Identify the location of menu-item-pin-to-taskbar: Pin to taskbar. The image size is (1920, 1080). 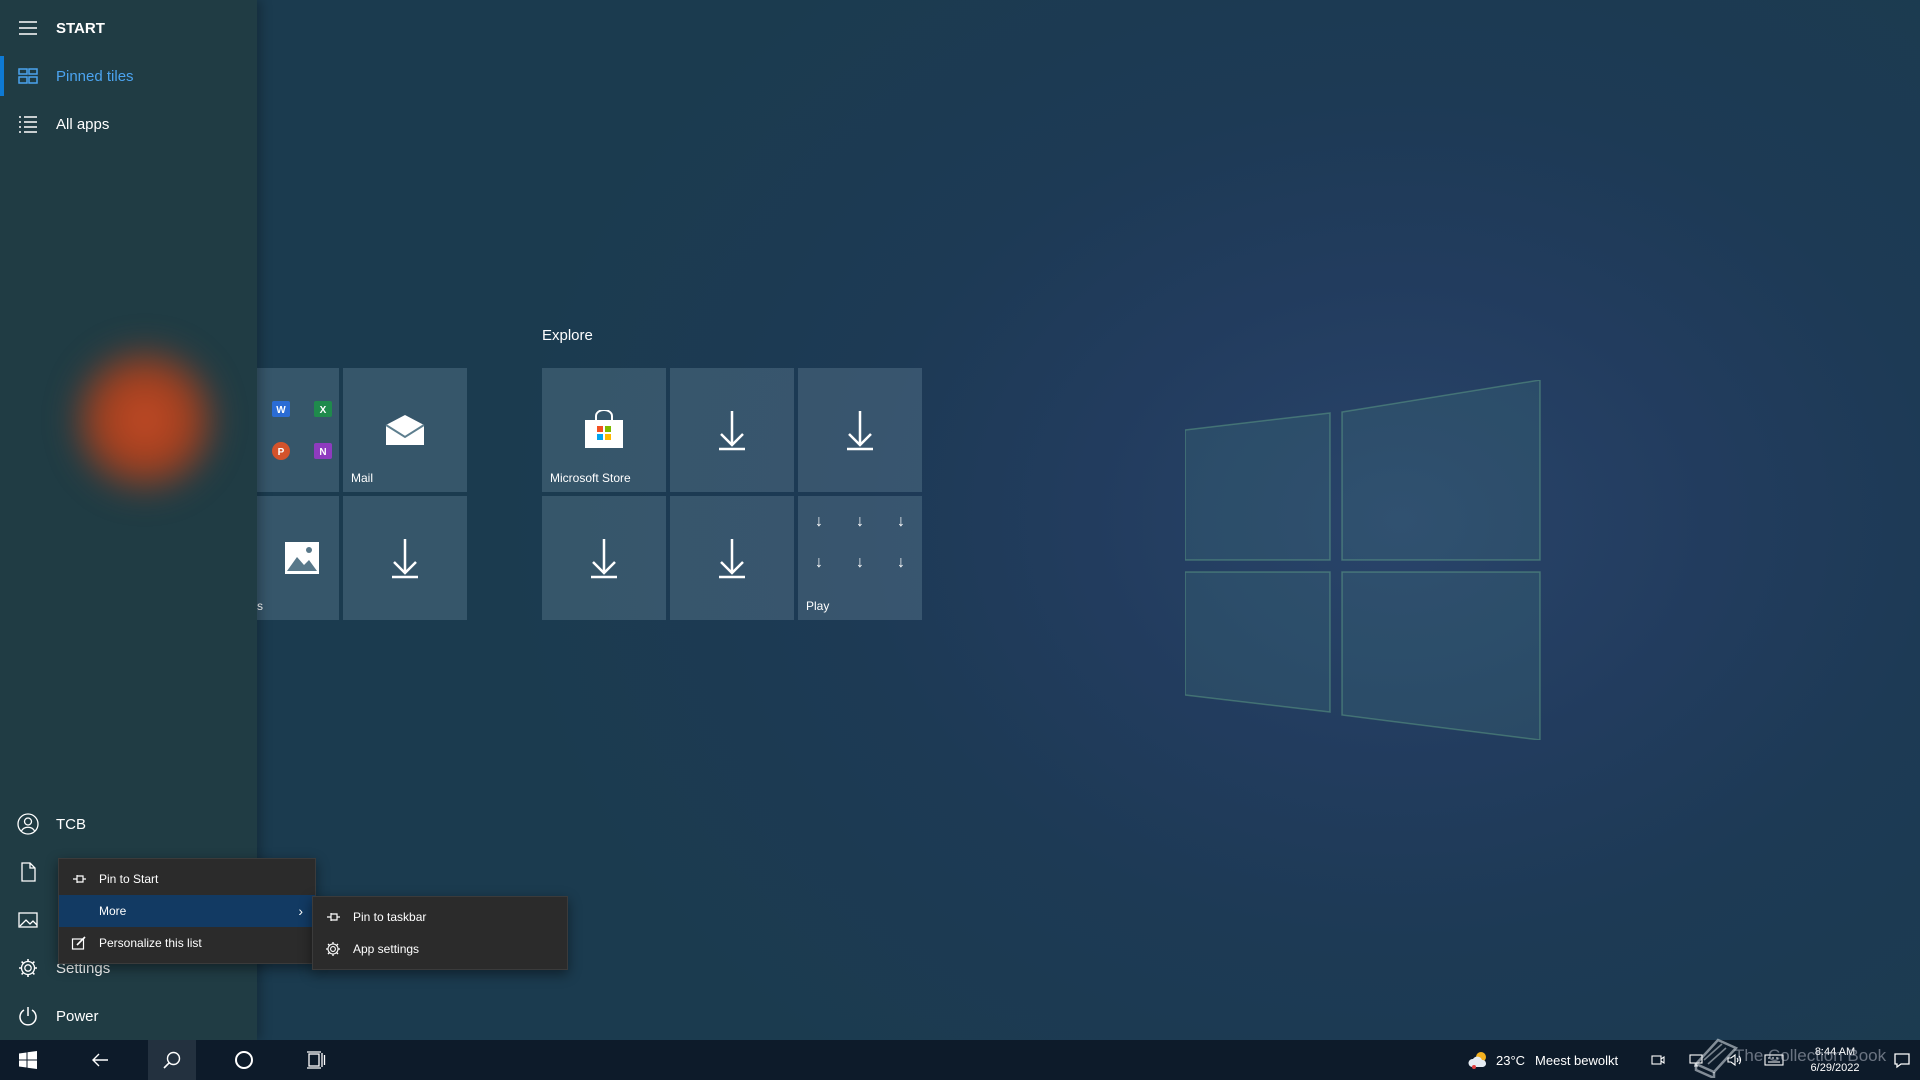
(440, 917).